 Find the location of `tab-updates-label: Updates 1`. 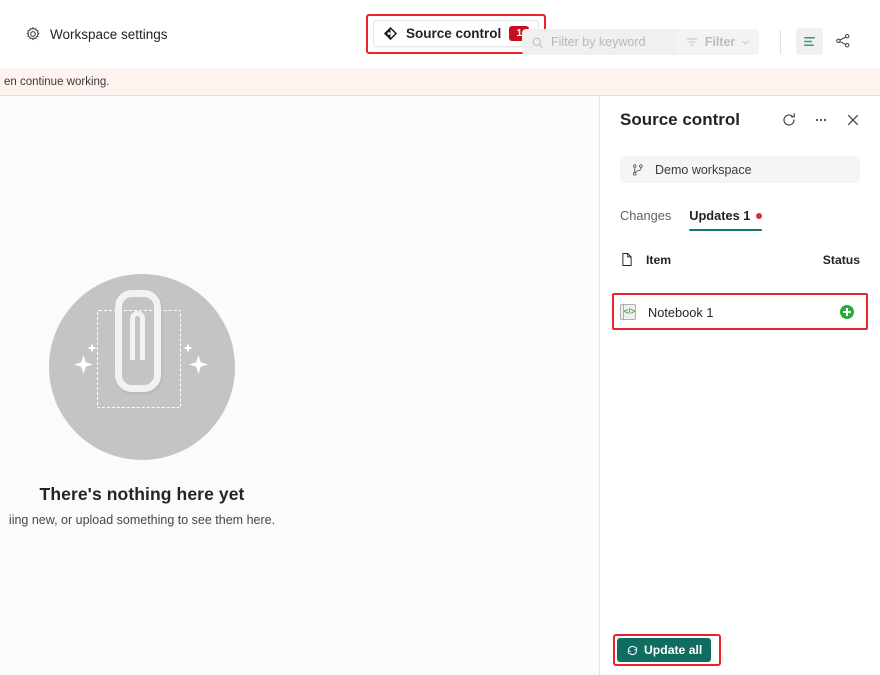

tab-updates-label: Updates 1 is located at coordinates (720, 215).